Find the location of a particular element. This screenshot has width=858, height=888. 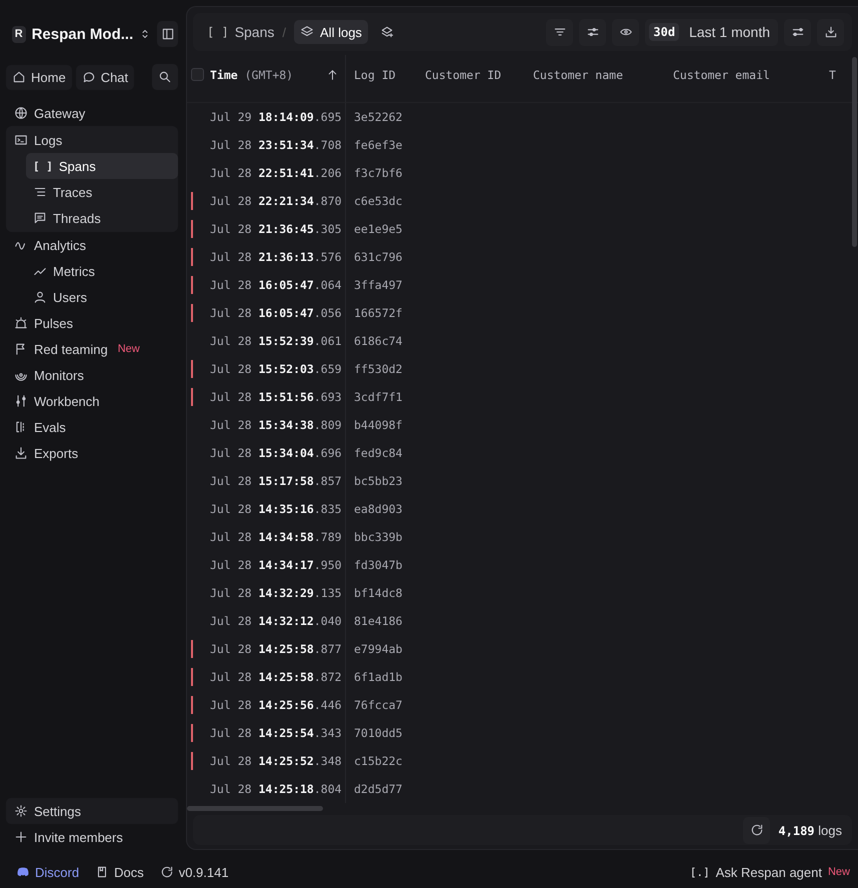

view-button is located at coordinates (626, 32).